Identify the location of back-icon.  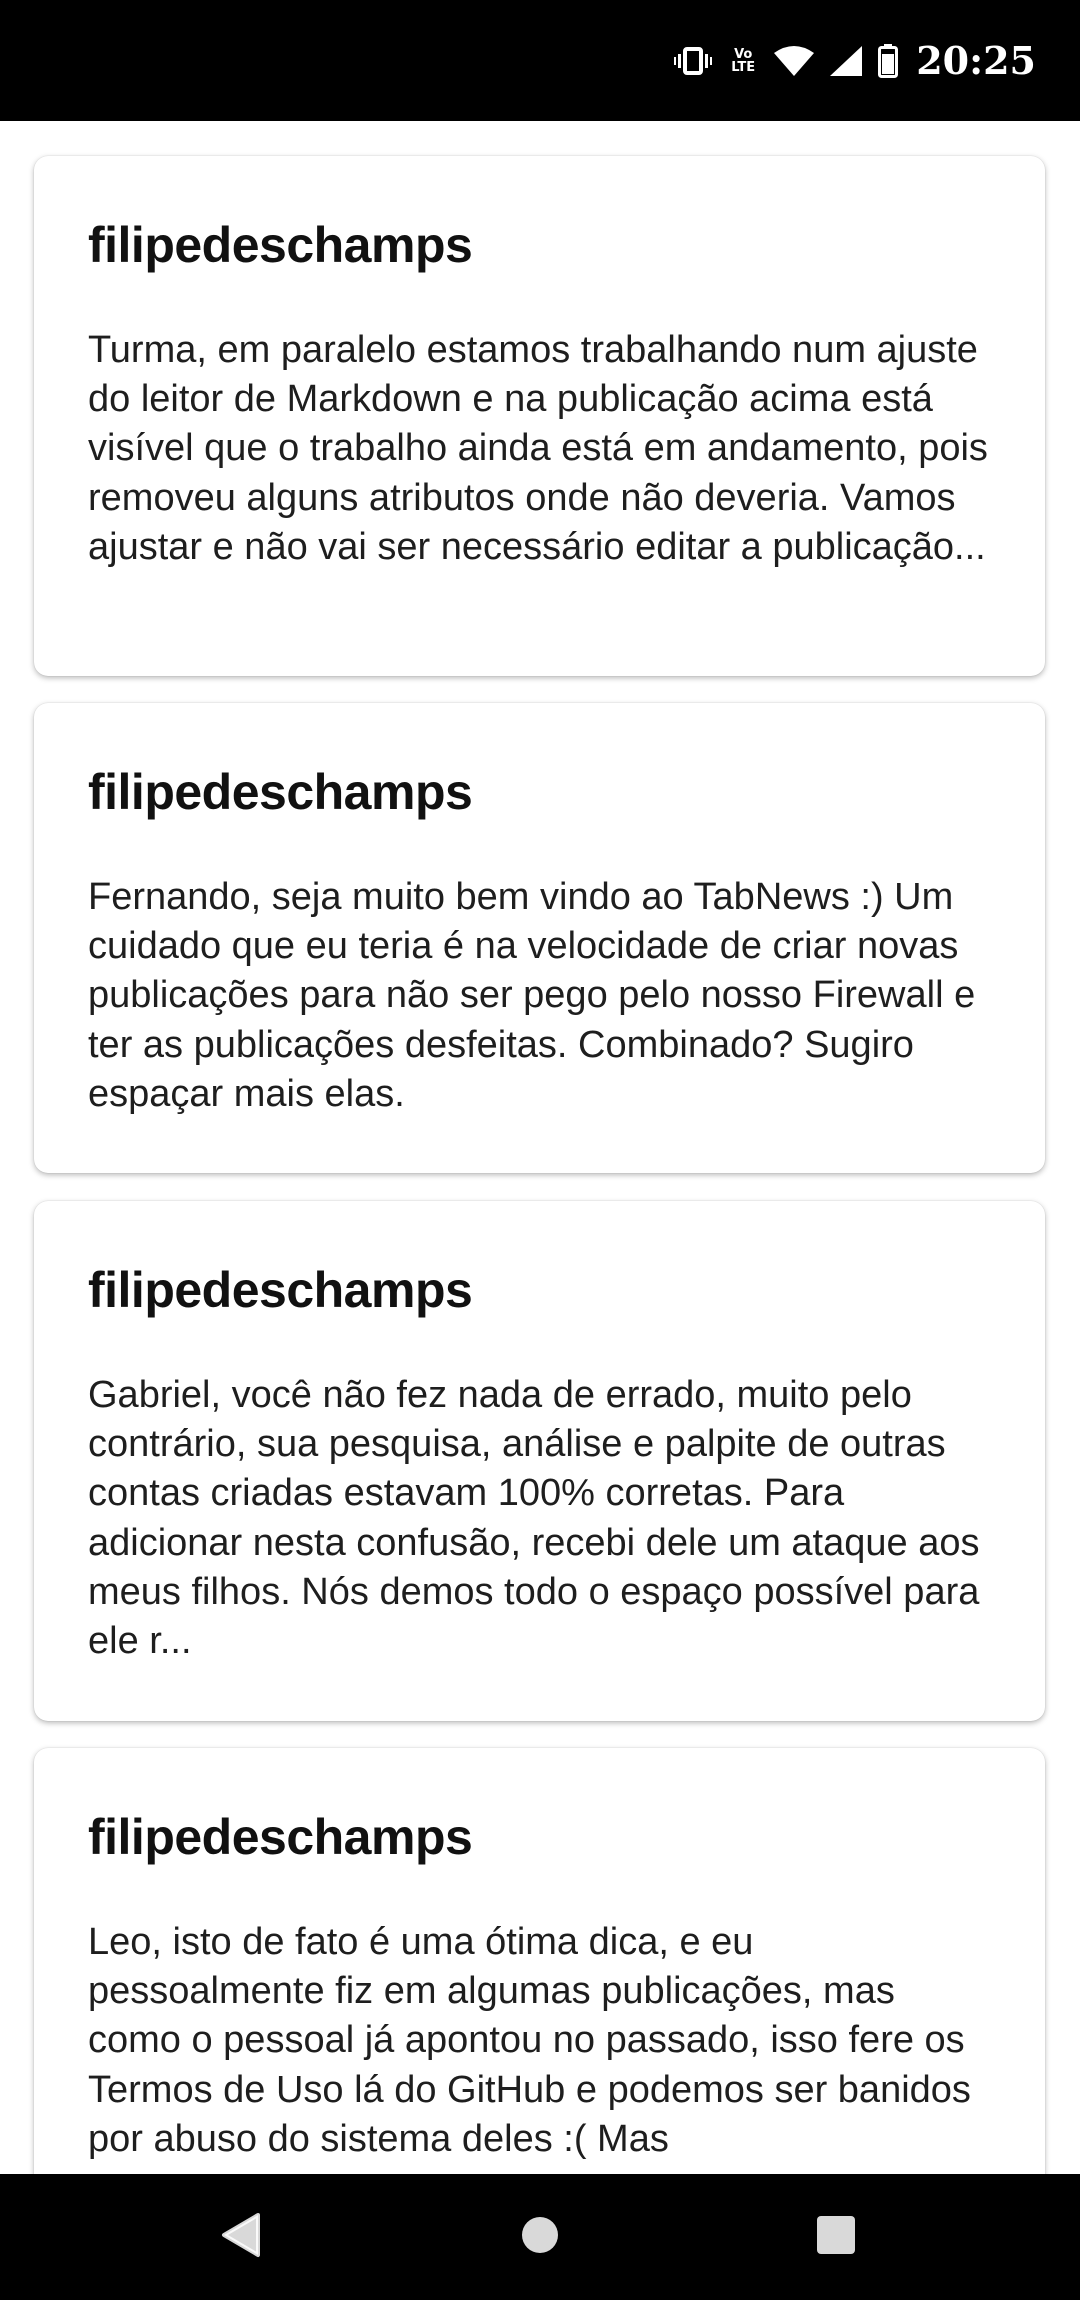
(240, 2237).